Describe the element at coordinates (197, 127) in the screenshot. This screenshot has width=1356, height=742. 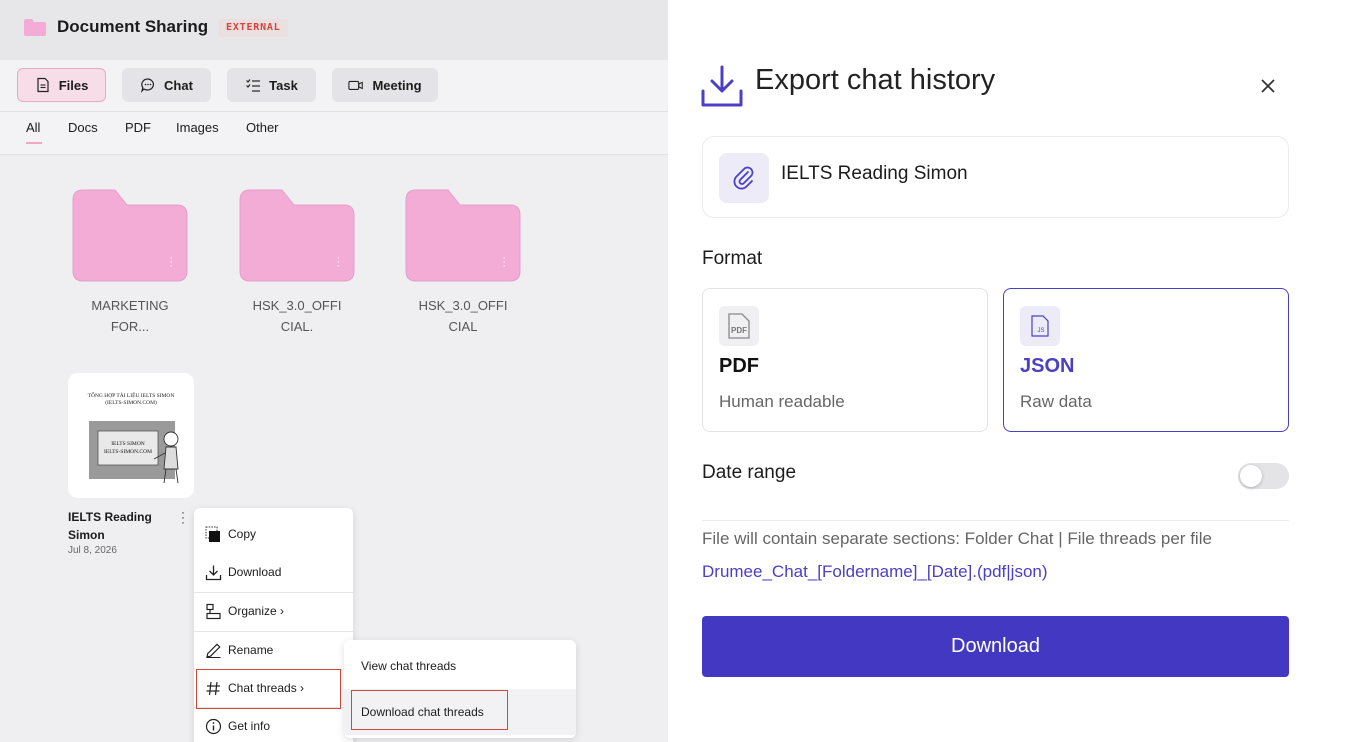
I see `filter-images: Images` at that location.